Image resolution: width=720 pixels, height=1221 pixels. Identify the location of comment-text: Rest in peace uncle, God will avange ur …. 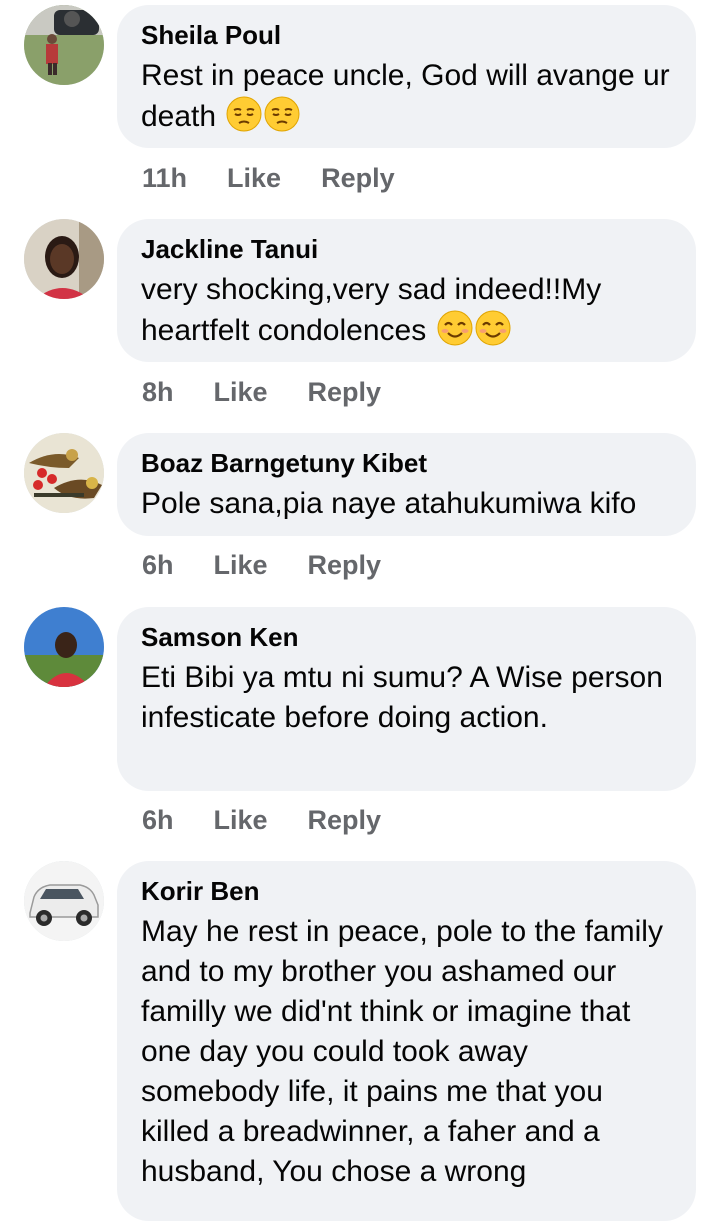
(406, 96).